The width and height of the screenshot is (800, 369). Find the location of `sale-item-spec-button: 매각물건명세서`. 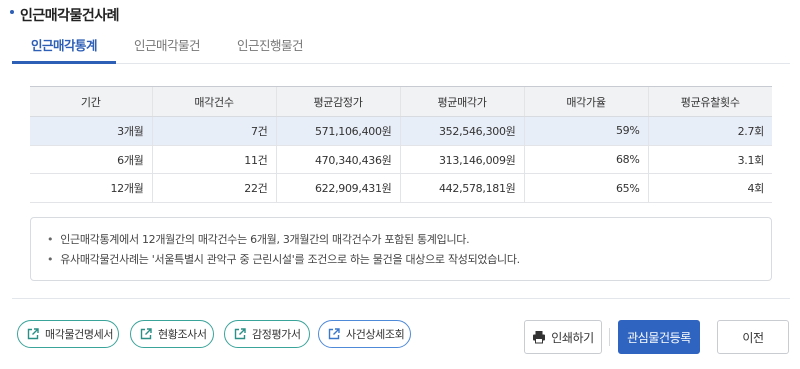

sale-item-spec-button: 매각물건명세서 is located at coordinates (68, 334).